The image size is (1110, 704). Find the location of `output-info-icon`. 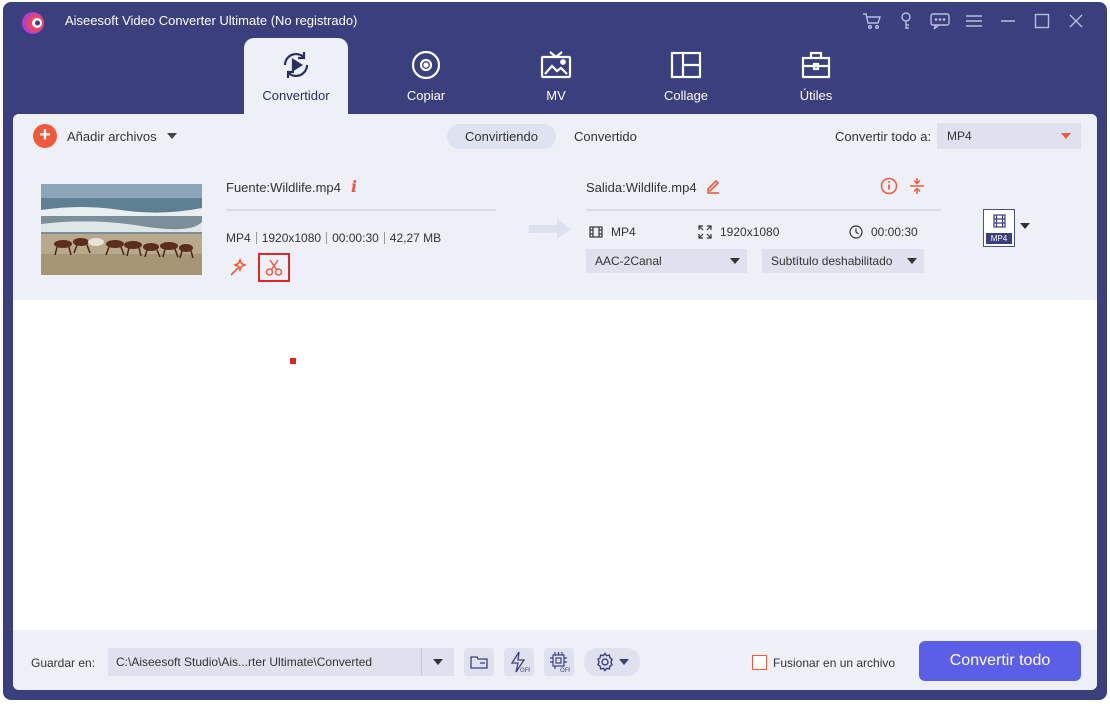

output-info-icon is located at coordinates (889, 187).